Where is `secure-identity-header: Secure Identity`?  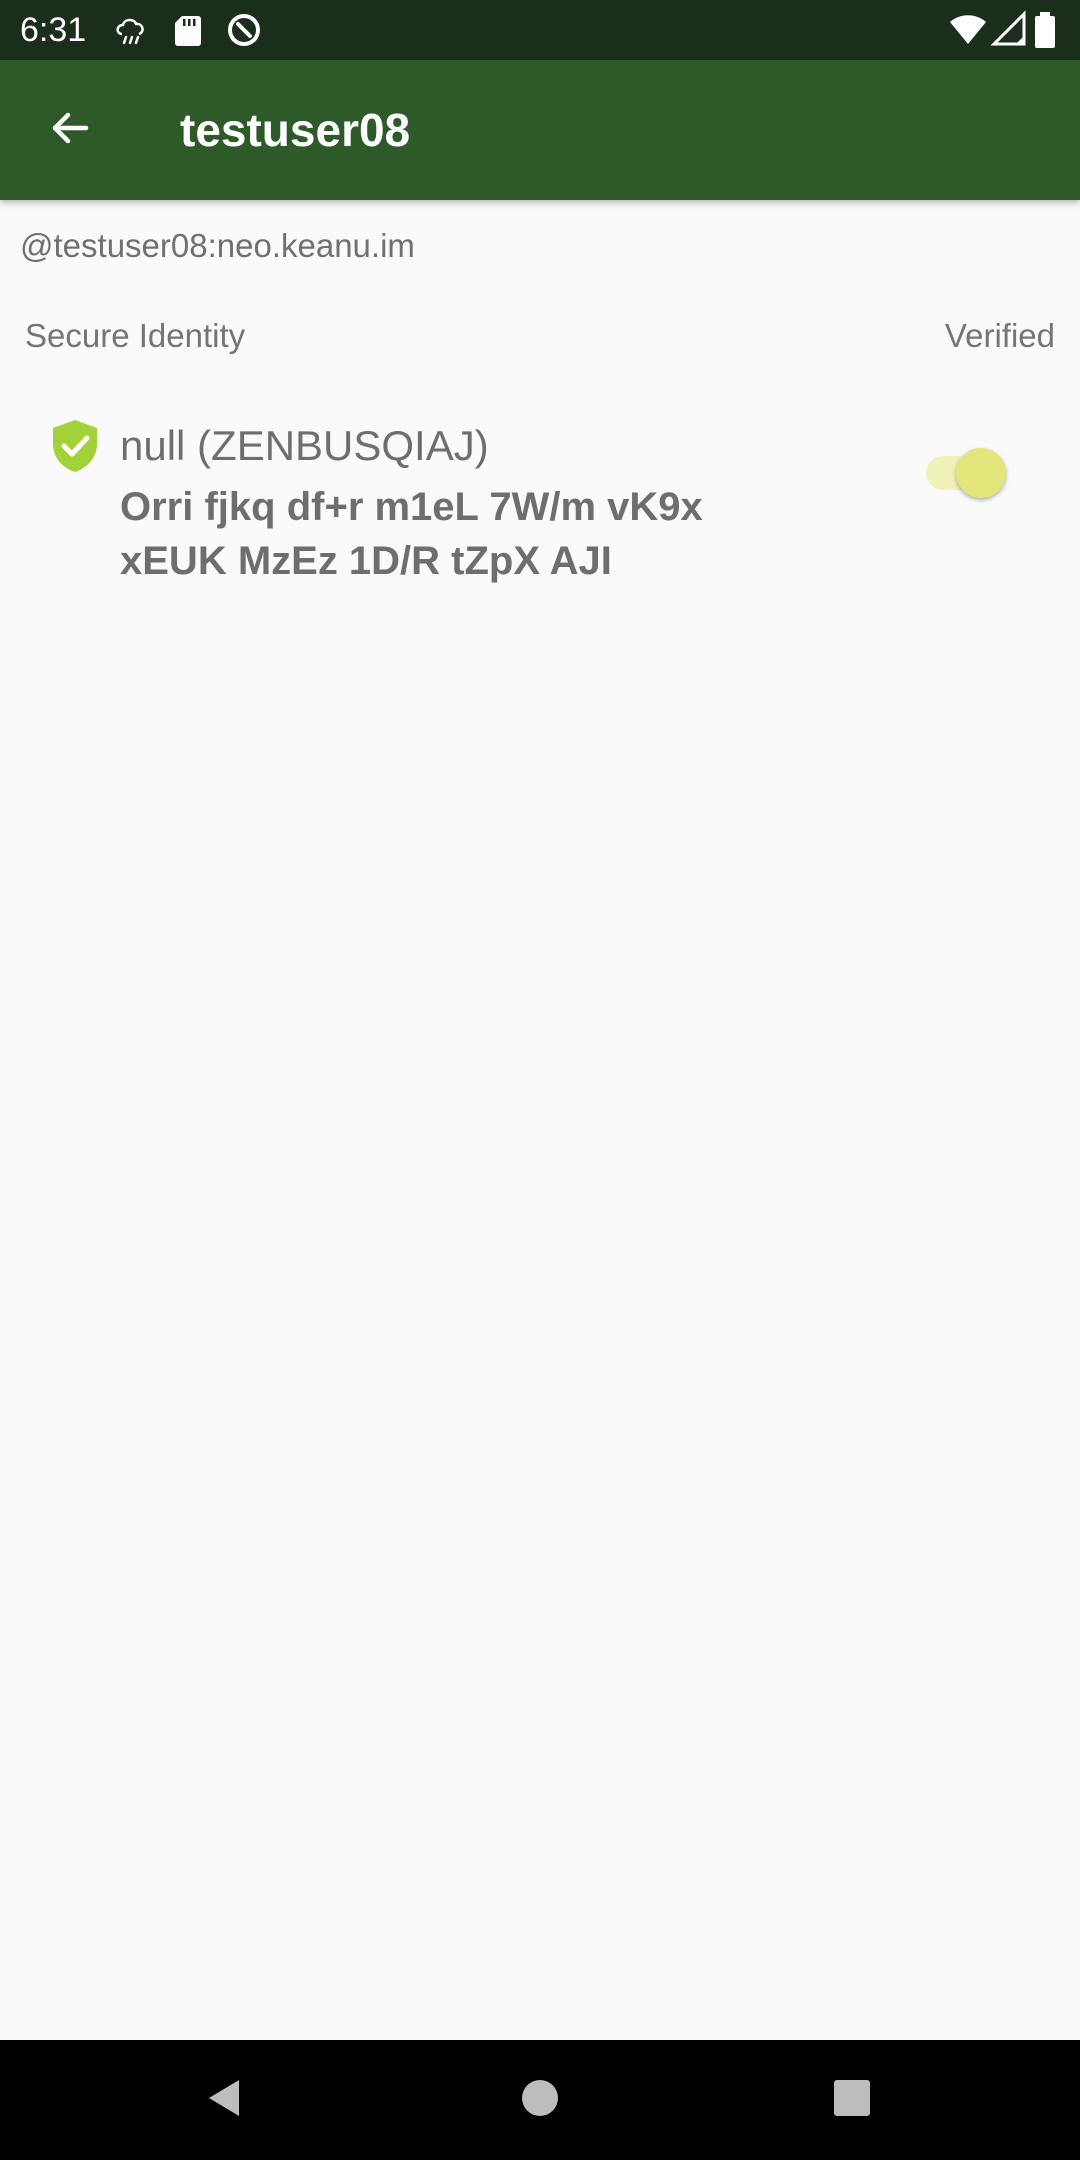
secure-identity-header: Secure Identity is located at coordinates (135, 335).